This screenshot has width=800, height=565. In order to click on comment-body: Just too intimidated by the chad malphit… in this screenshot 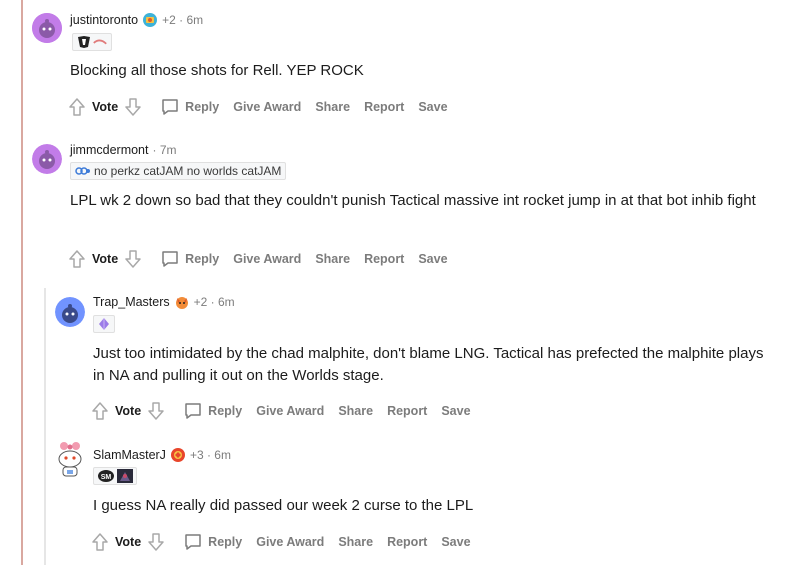, I will do `click(428, 364)`.